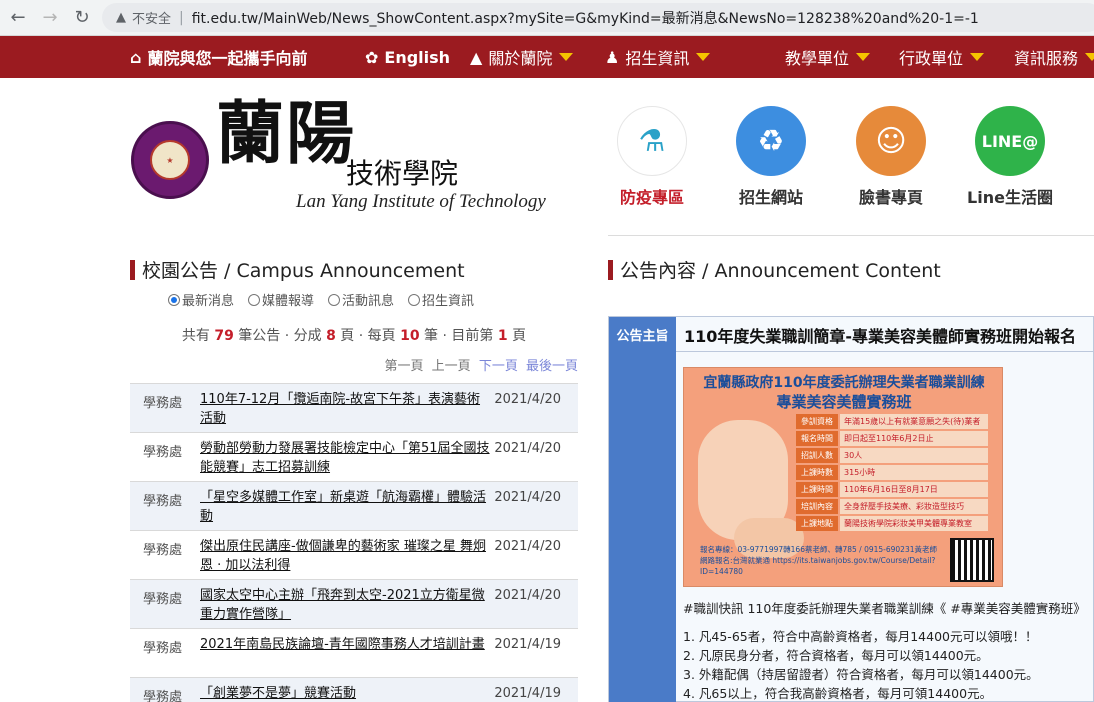  Describe the element at coordinates (891, 157) in the screenshot. I see `quicklink-facebook: ☺ 臉書專頁` at that location.